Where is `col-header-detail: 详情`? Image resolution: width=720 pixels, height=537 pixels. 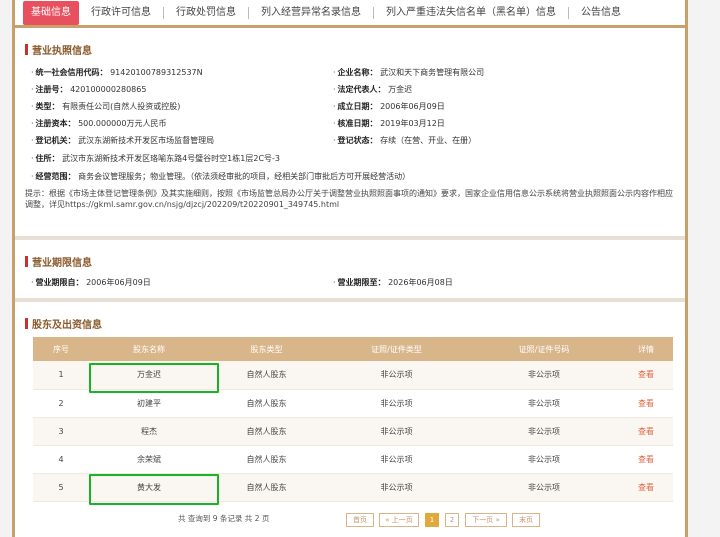 col-header-detail: 详情 is located at coordinates (646, 349).